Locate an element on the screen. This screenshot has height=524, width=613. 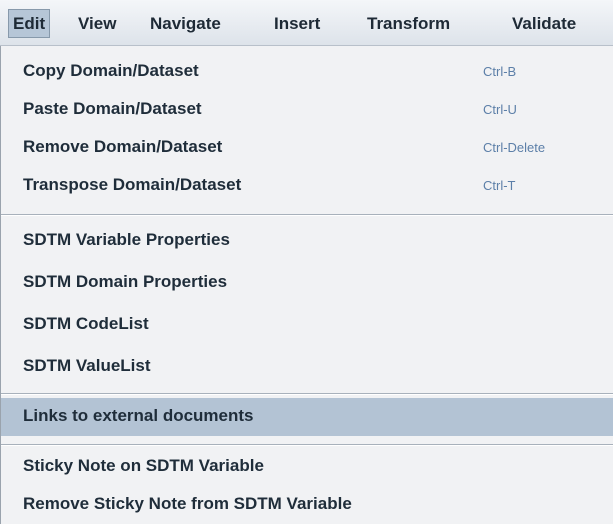
menu-item-label: SDTM ValueList is located at coordinates (87, 365).